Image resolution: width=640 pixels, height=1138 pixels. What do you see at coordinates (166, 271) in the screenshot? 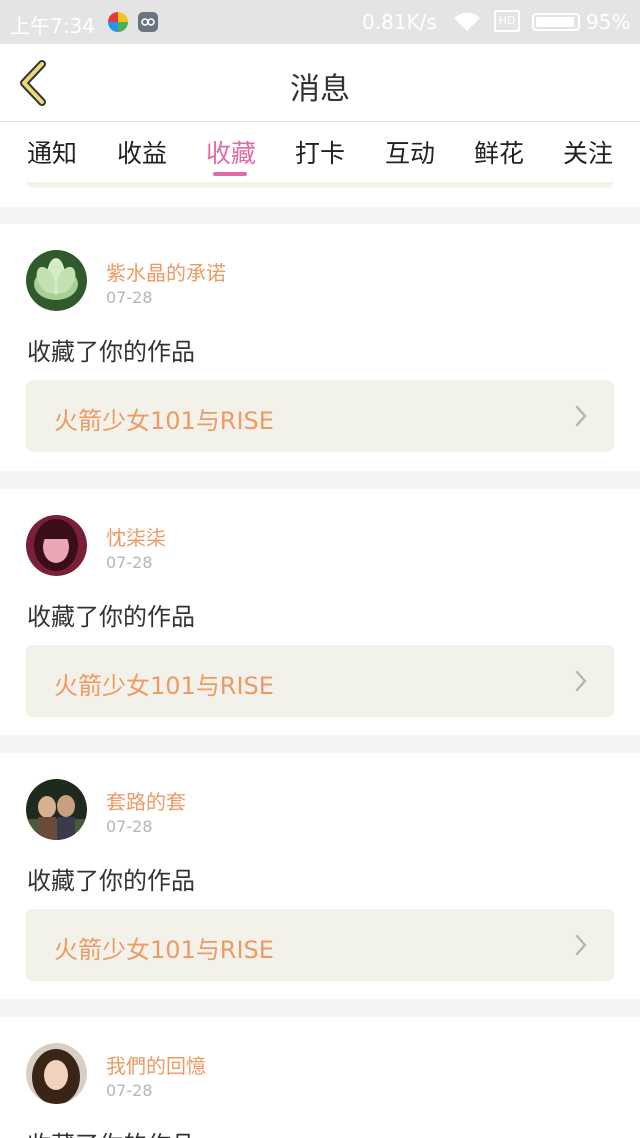
I see `username: 紫水晶的承诺` at bounding box center [166, 271].